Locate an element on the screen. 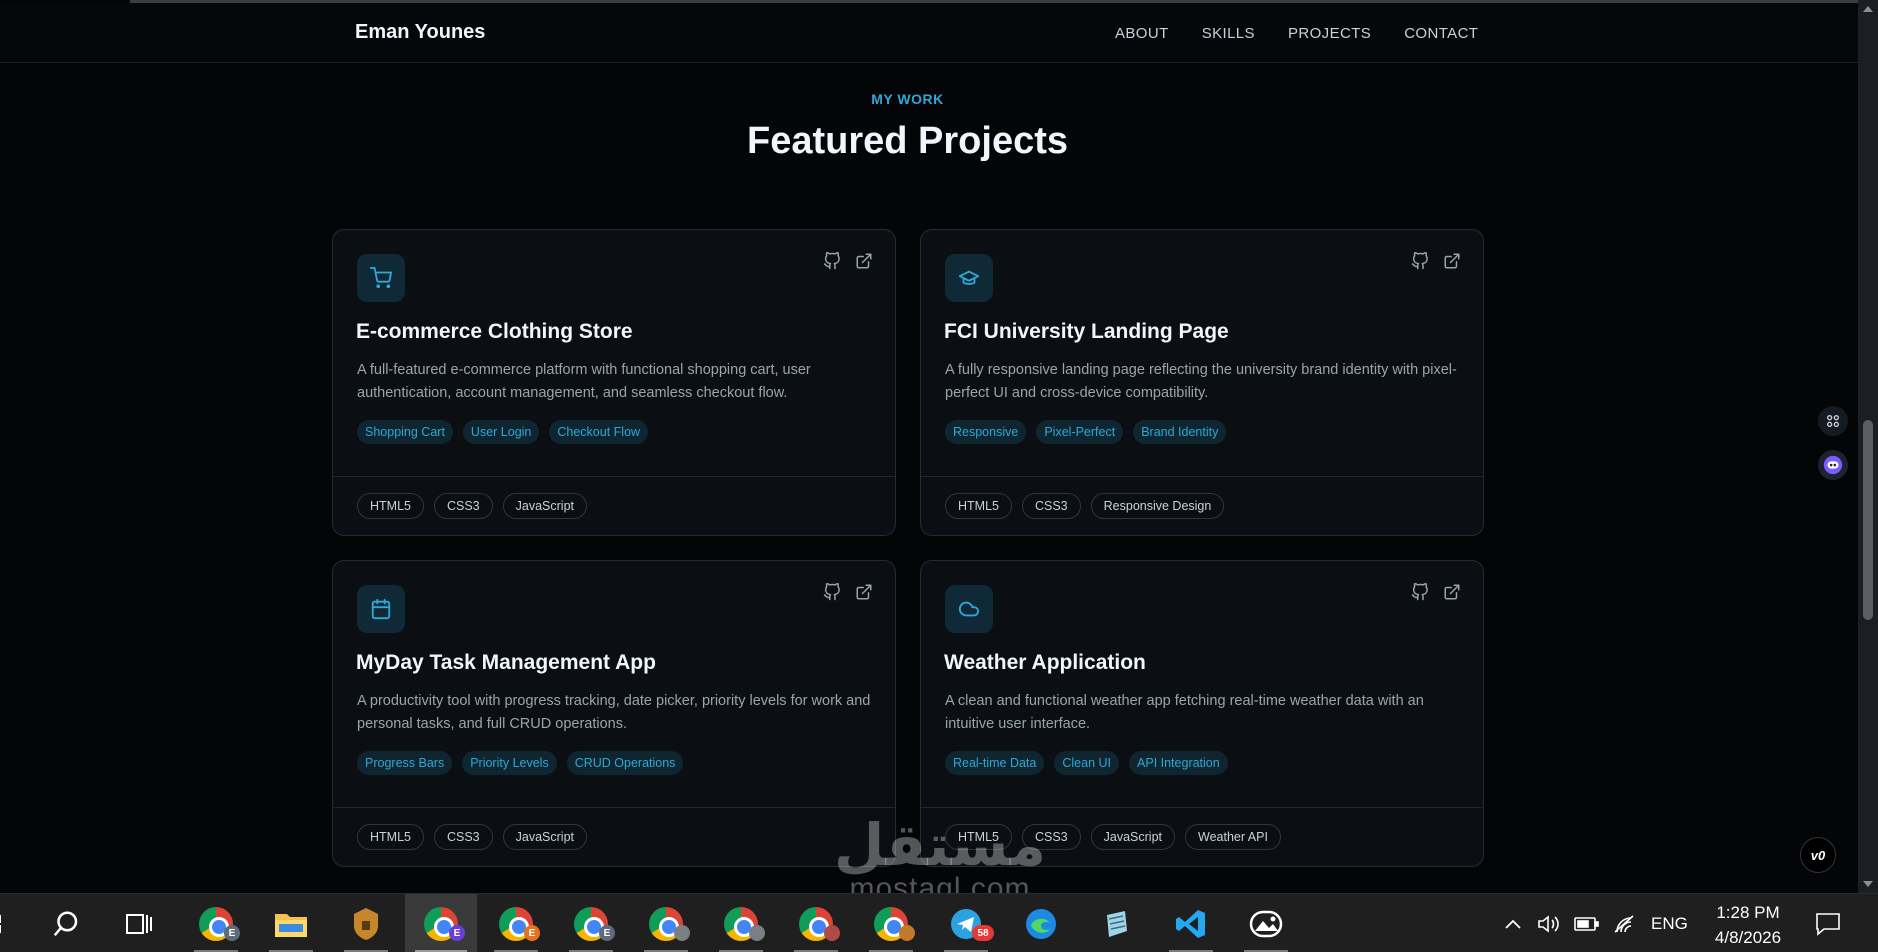  notification-center-icon is located at coordinates (1828, 923).